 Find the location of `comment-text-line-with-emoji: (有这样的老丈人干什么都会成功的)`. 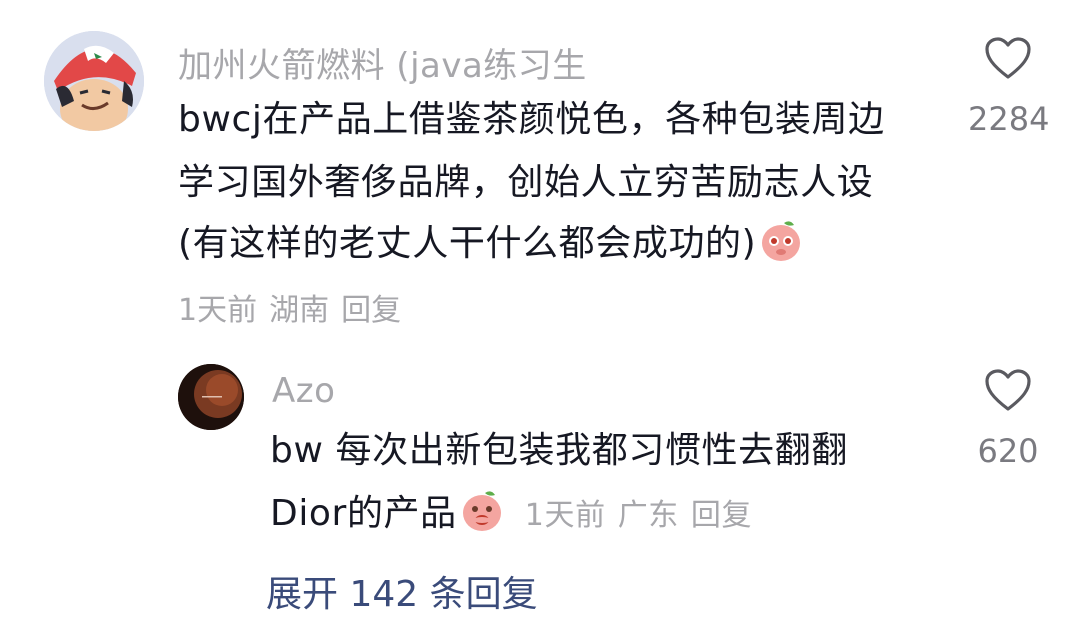

comment-text-line-with-emoji: (有这样的老丈人干什么都会成功的) is located at coordinates (491, 243).